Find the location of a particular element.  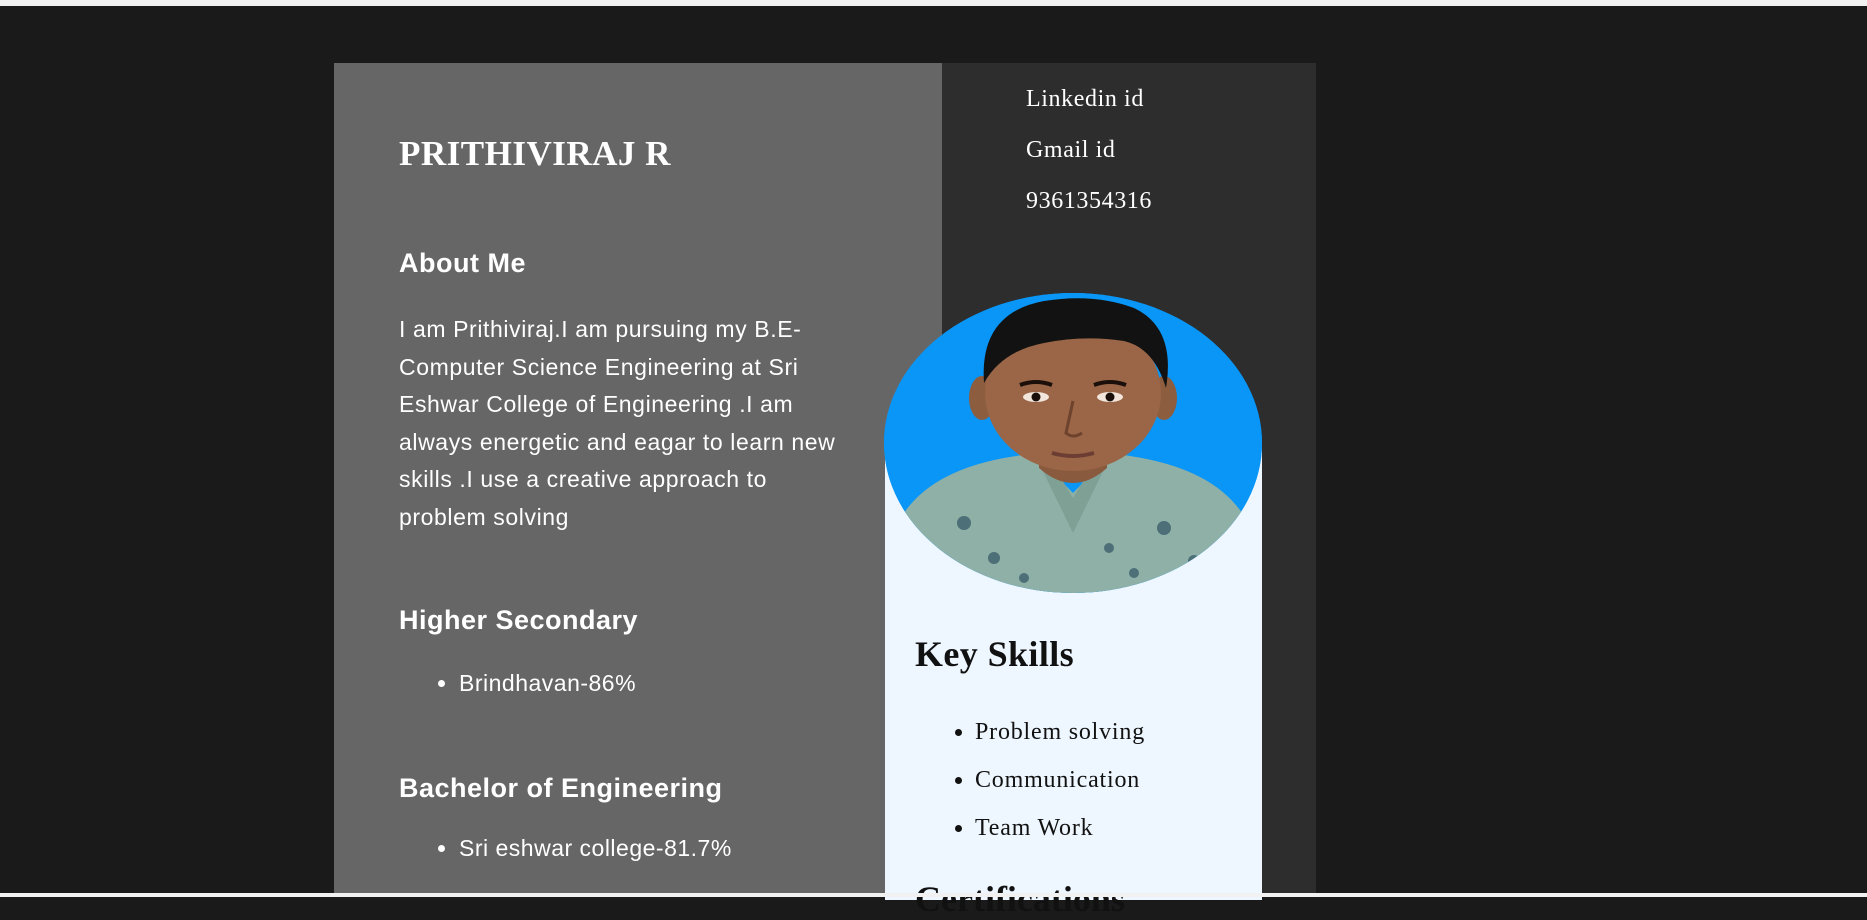

profile-photo is located at coordinates (1073, 443).